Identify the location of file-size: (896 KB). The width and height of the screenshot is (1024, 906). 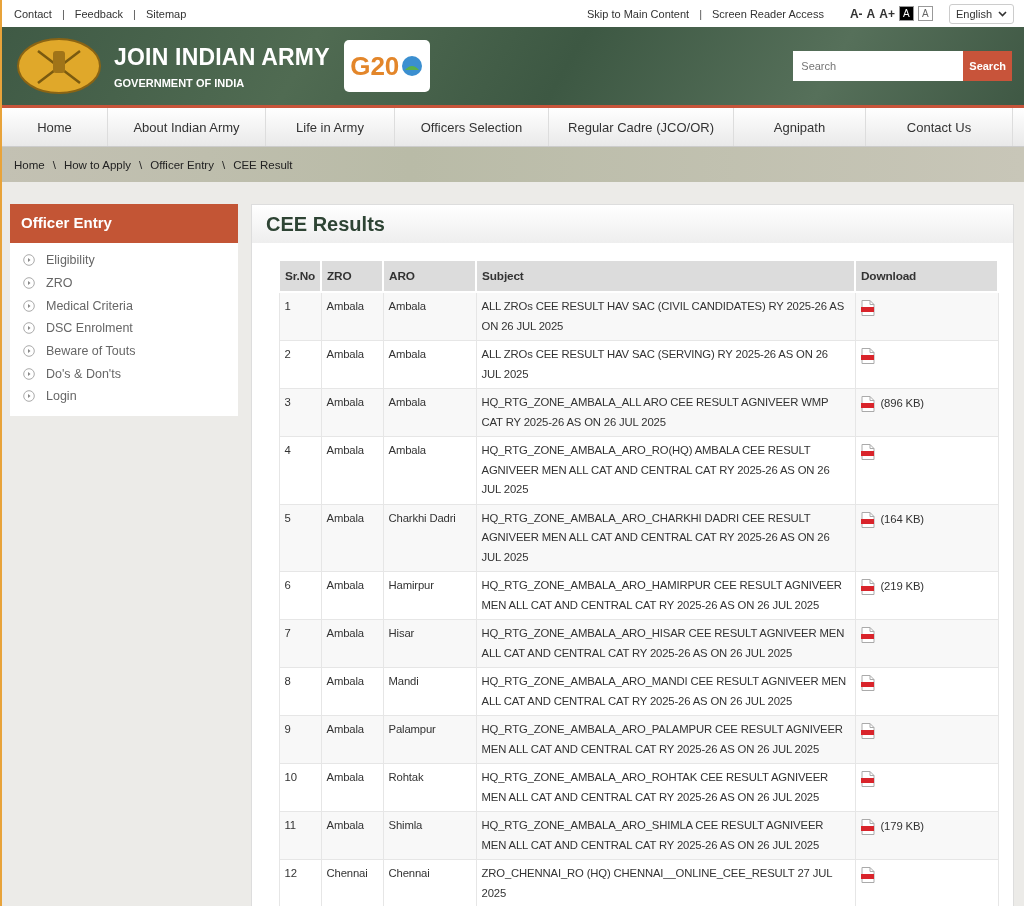
(902, 403).